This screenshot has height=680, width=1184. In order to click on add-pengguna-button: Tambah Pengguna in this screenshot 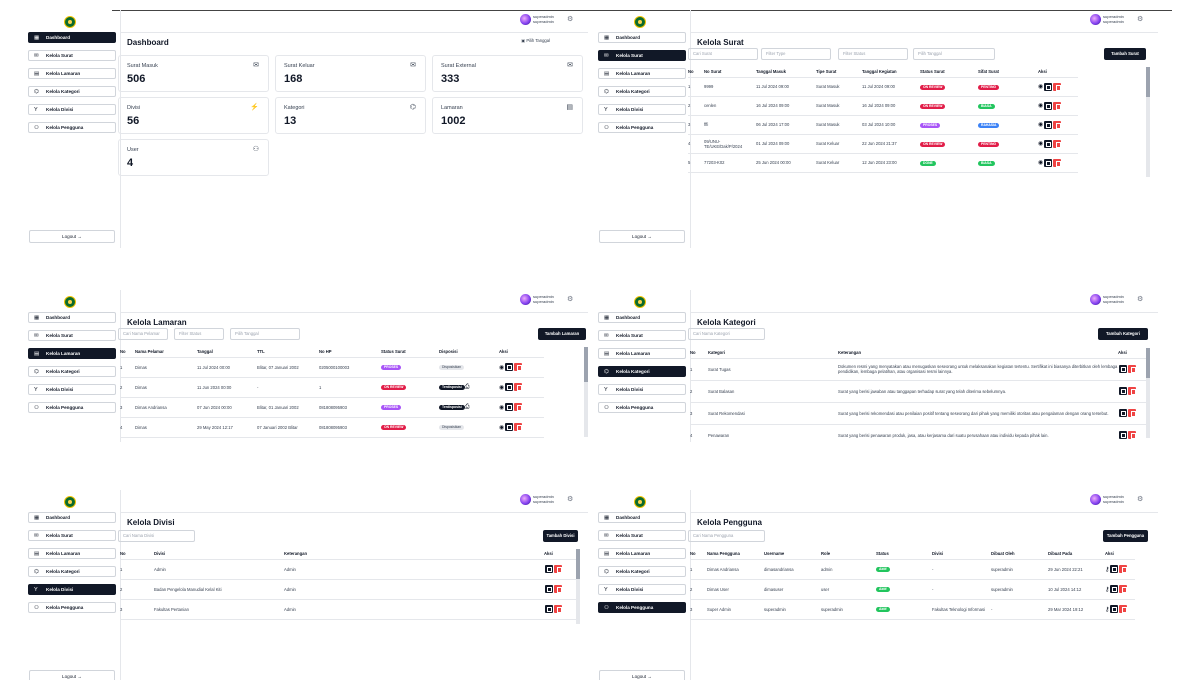, I will do `click(1125, 536)`.